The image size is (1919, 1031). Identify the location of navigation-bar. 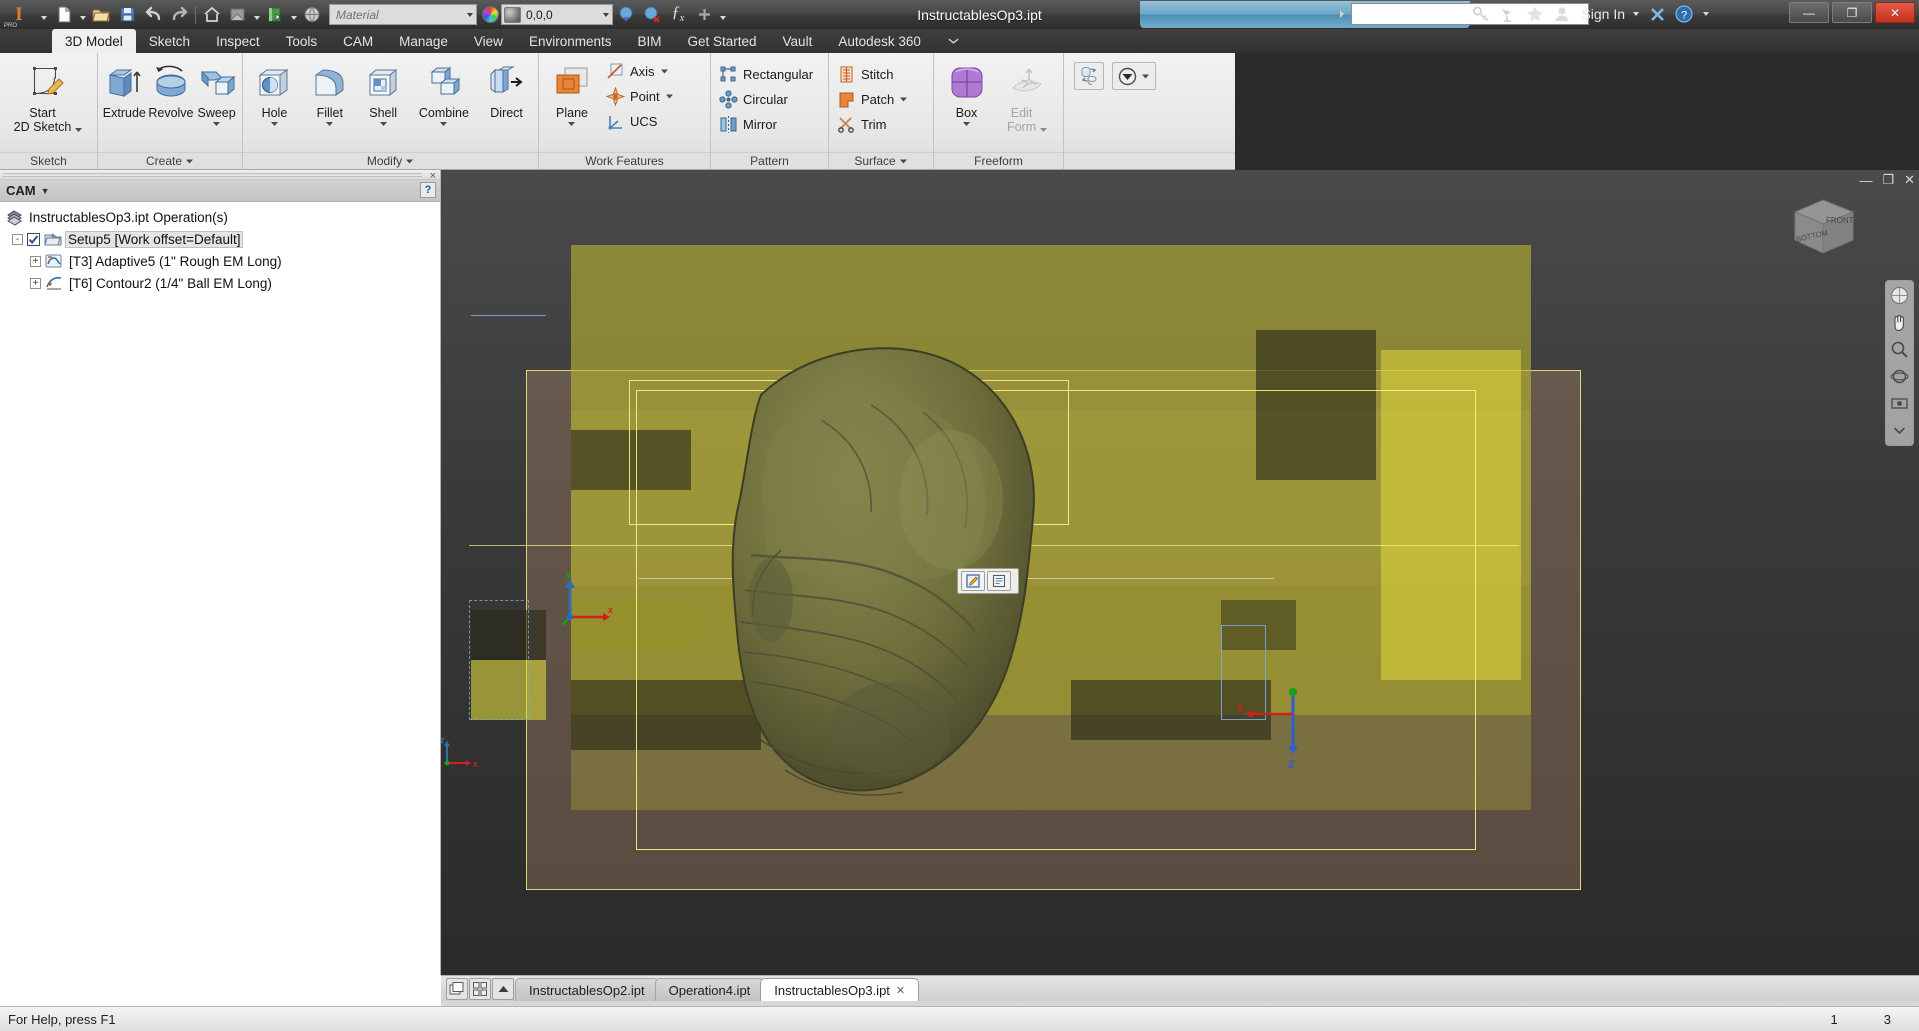
(1899, 363).